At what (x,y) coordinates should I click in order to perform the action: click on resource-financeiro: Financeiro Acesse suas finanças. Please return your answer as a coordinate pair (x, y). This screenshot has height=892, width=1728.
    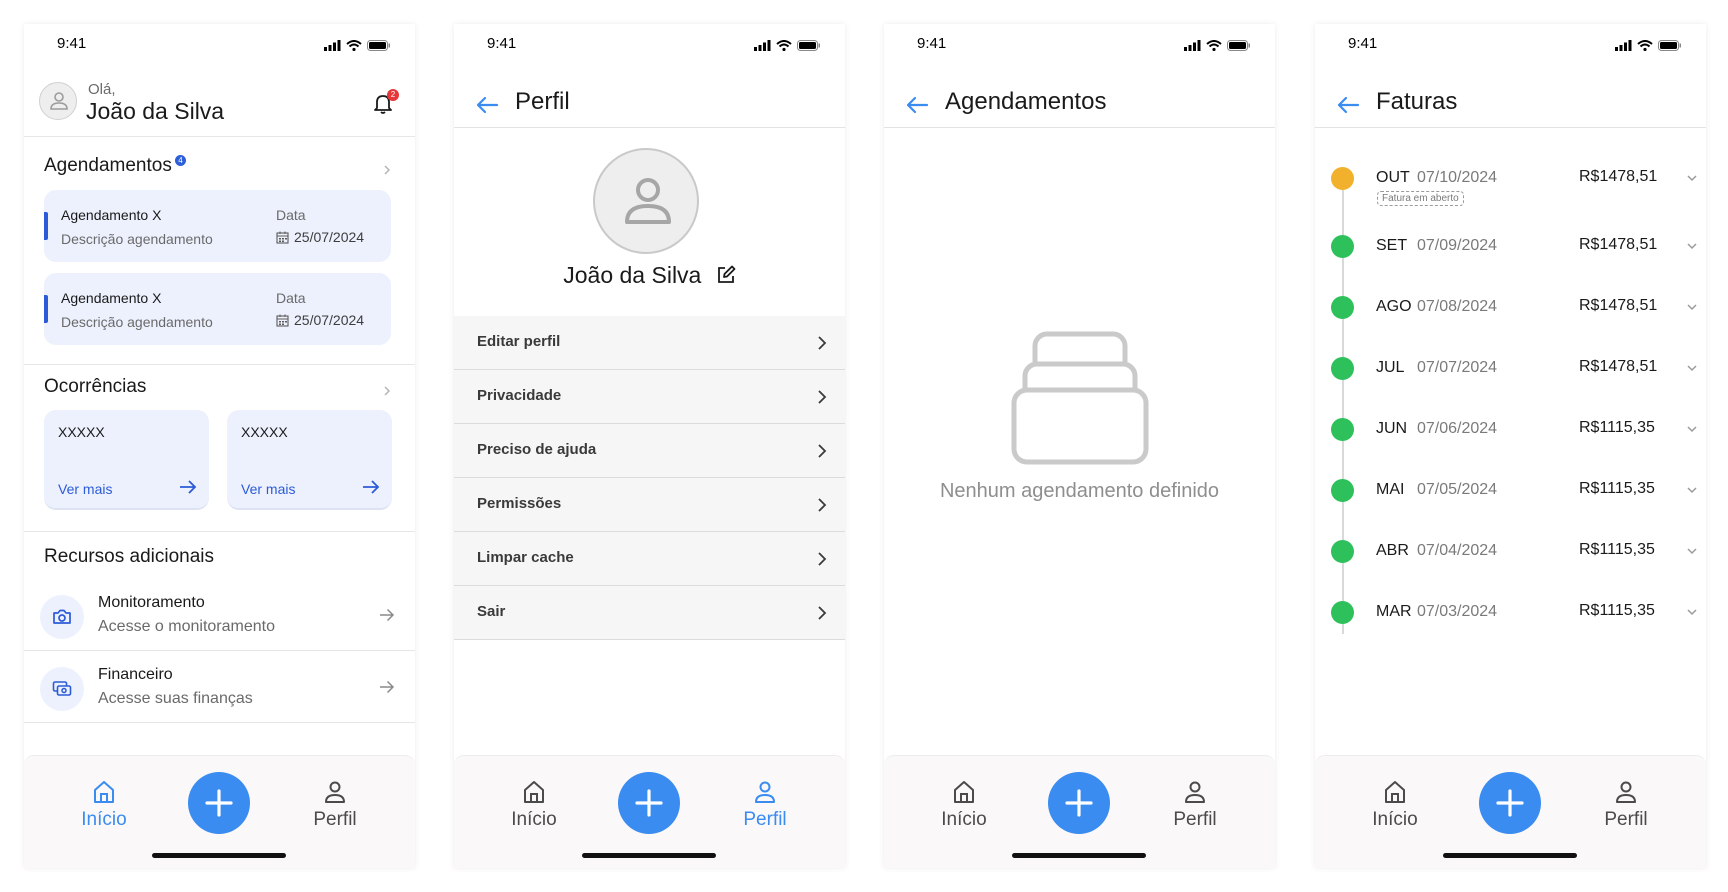
    Looking at the image, I should click on (219, 688).